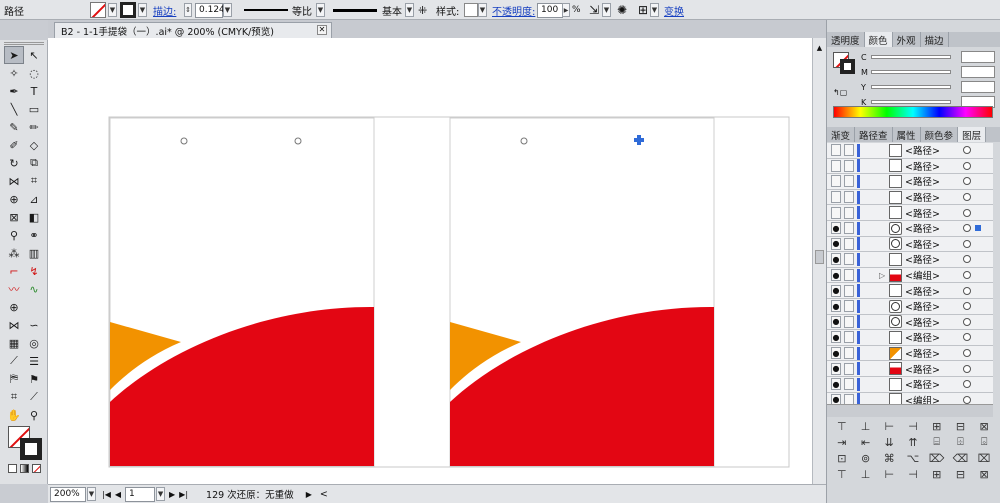 This screenshot has height=503, width=1000. I want to click on tab-color-guide: 颜色参, so click(940, 134).